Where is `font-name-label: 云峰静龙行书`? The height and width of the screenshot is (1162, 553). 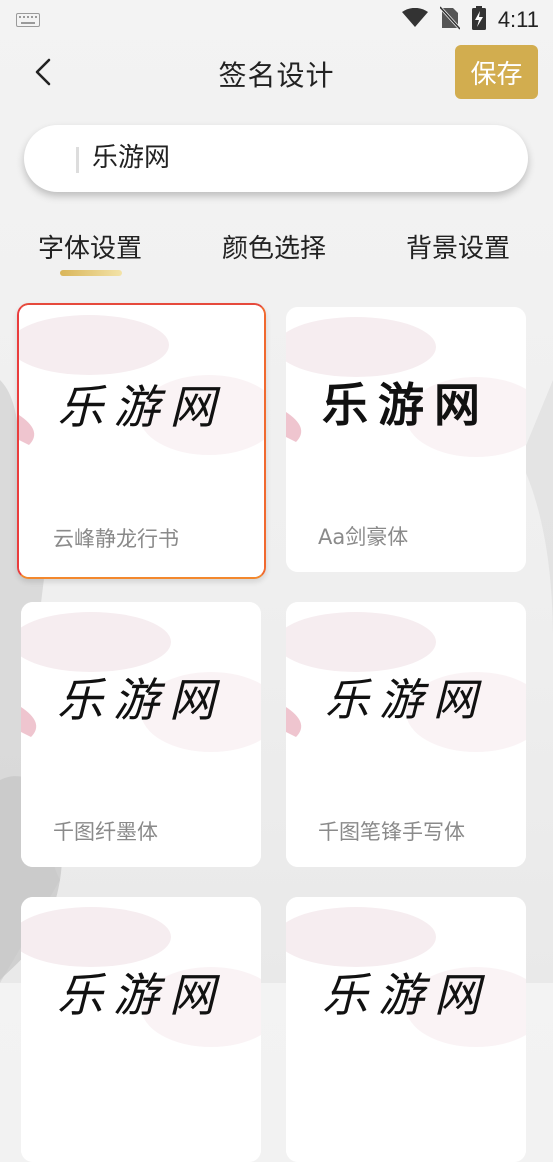
font-name-label: 云峰静龙行书 is located at coordinates (116, 539).